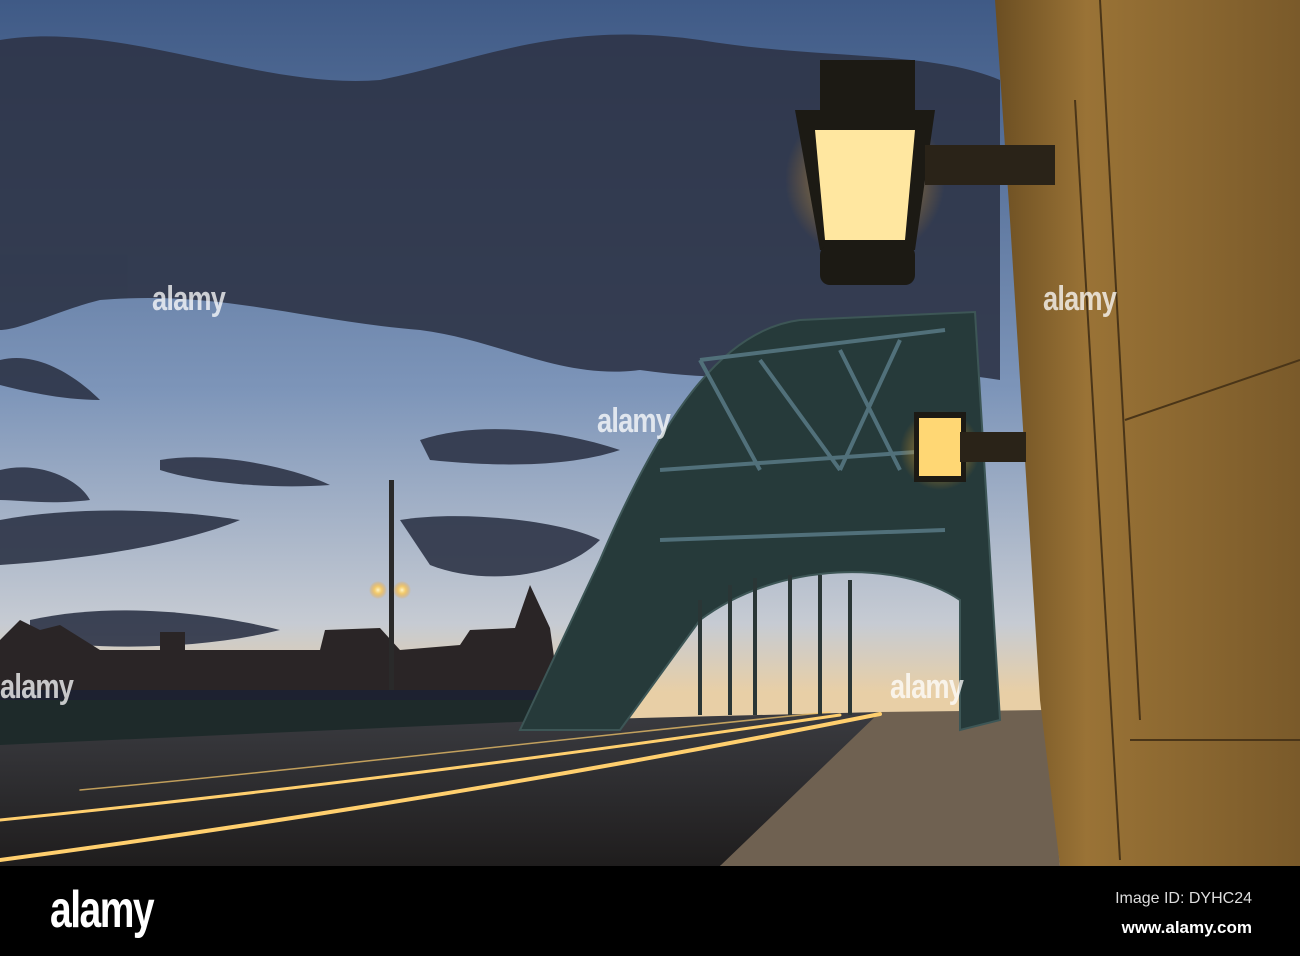 This screenshot has height=956, width=1300. What do you see at coordinates (1186, 927) in the screenshot?
I see `site-url: www.alamy.com` at bounding box center [1186, 927].